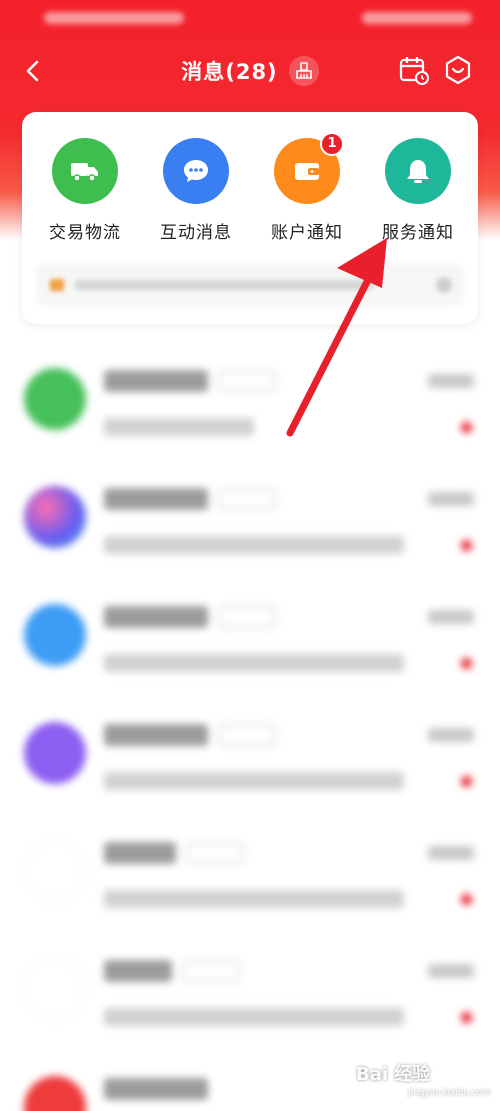 The height and width of the screenshot is (1111, 500). I want to click on truck-icon, so click(85, 171).